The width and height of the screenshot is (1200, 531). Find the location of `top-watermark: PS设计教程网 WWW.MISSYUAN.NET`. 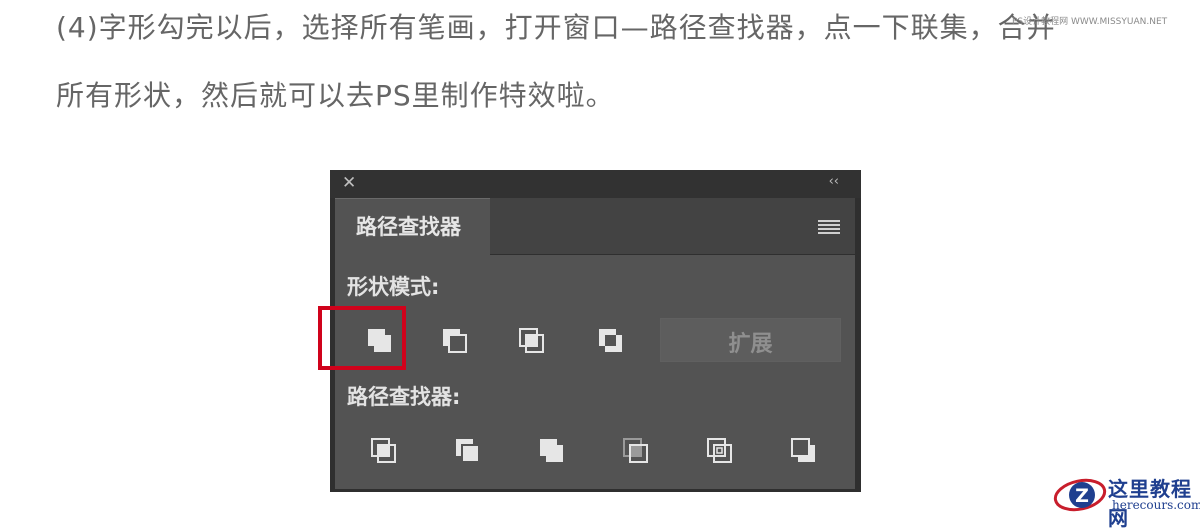

top-watermark: PS设计教程网 WWW.MISSYUAN.NET is located at coordinates (1090, 22).